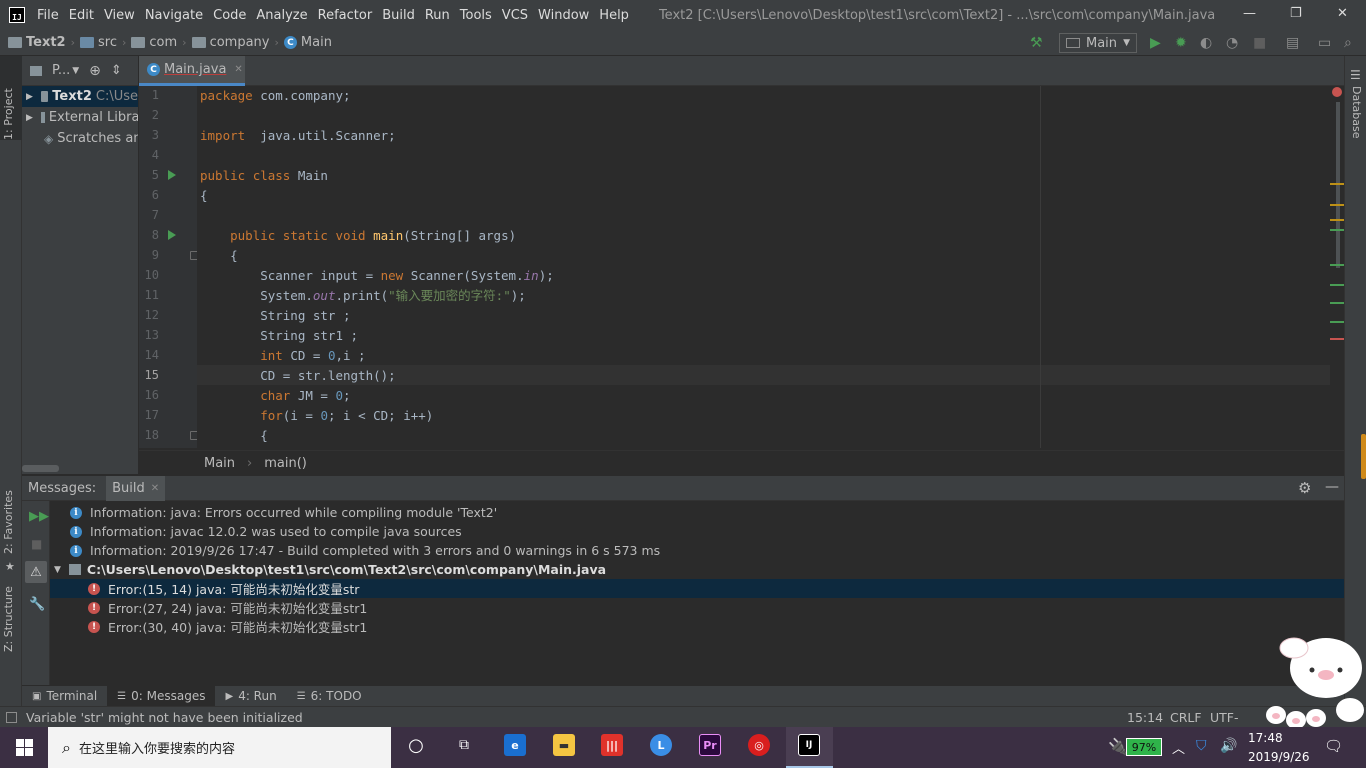  What do you see at coordinates (697, 588) in the screenshot?
I see `message-error-row: ! Error:(15, 14) java: 可能尚未初始化变量str` at bounding box center [697, 588].